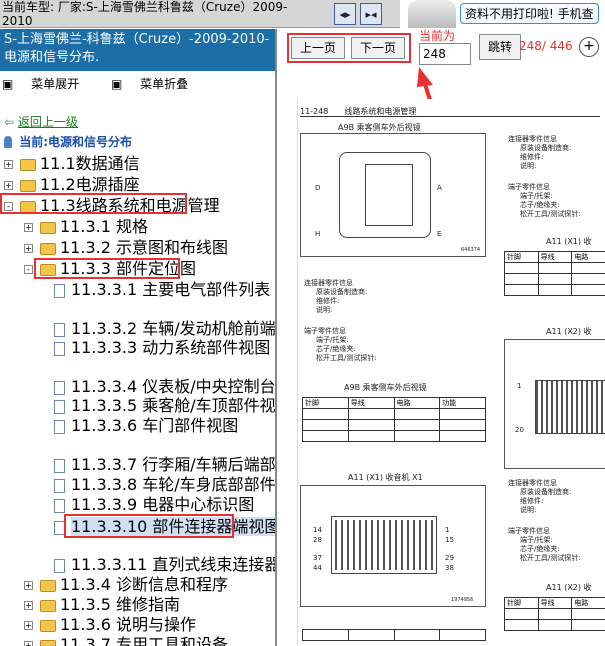  I want to click on tree-doc-item: 11.3.3.2 车辆/发动机舱前端部件视图, so click(165, 329).